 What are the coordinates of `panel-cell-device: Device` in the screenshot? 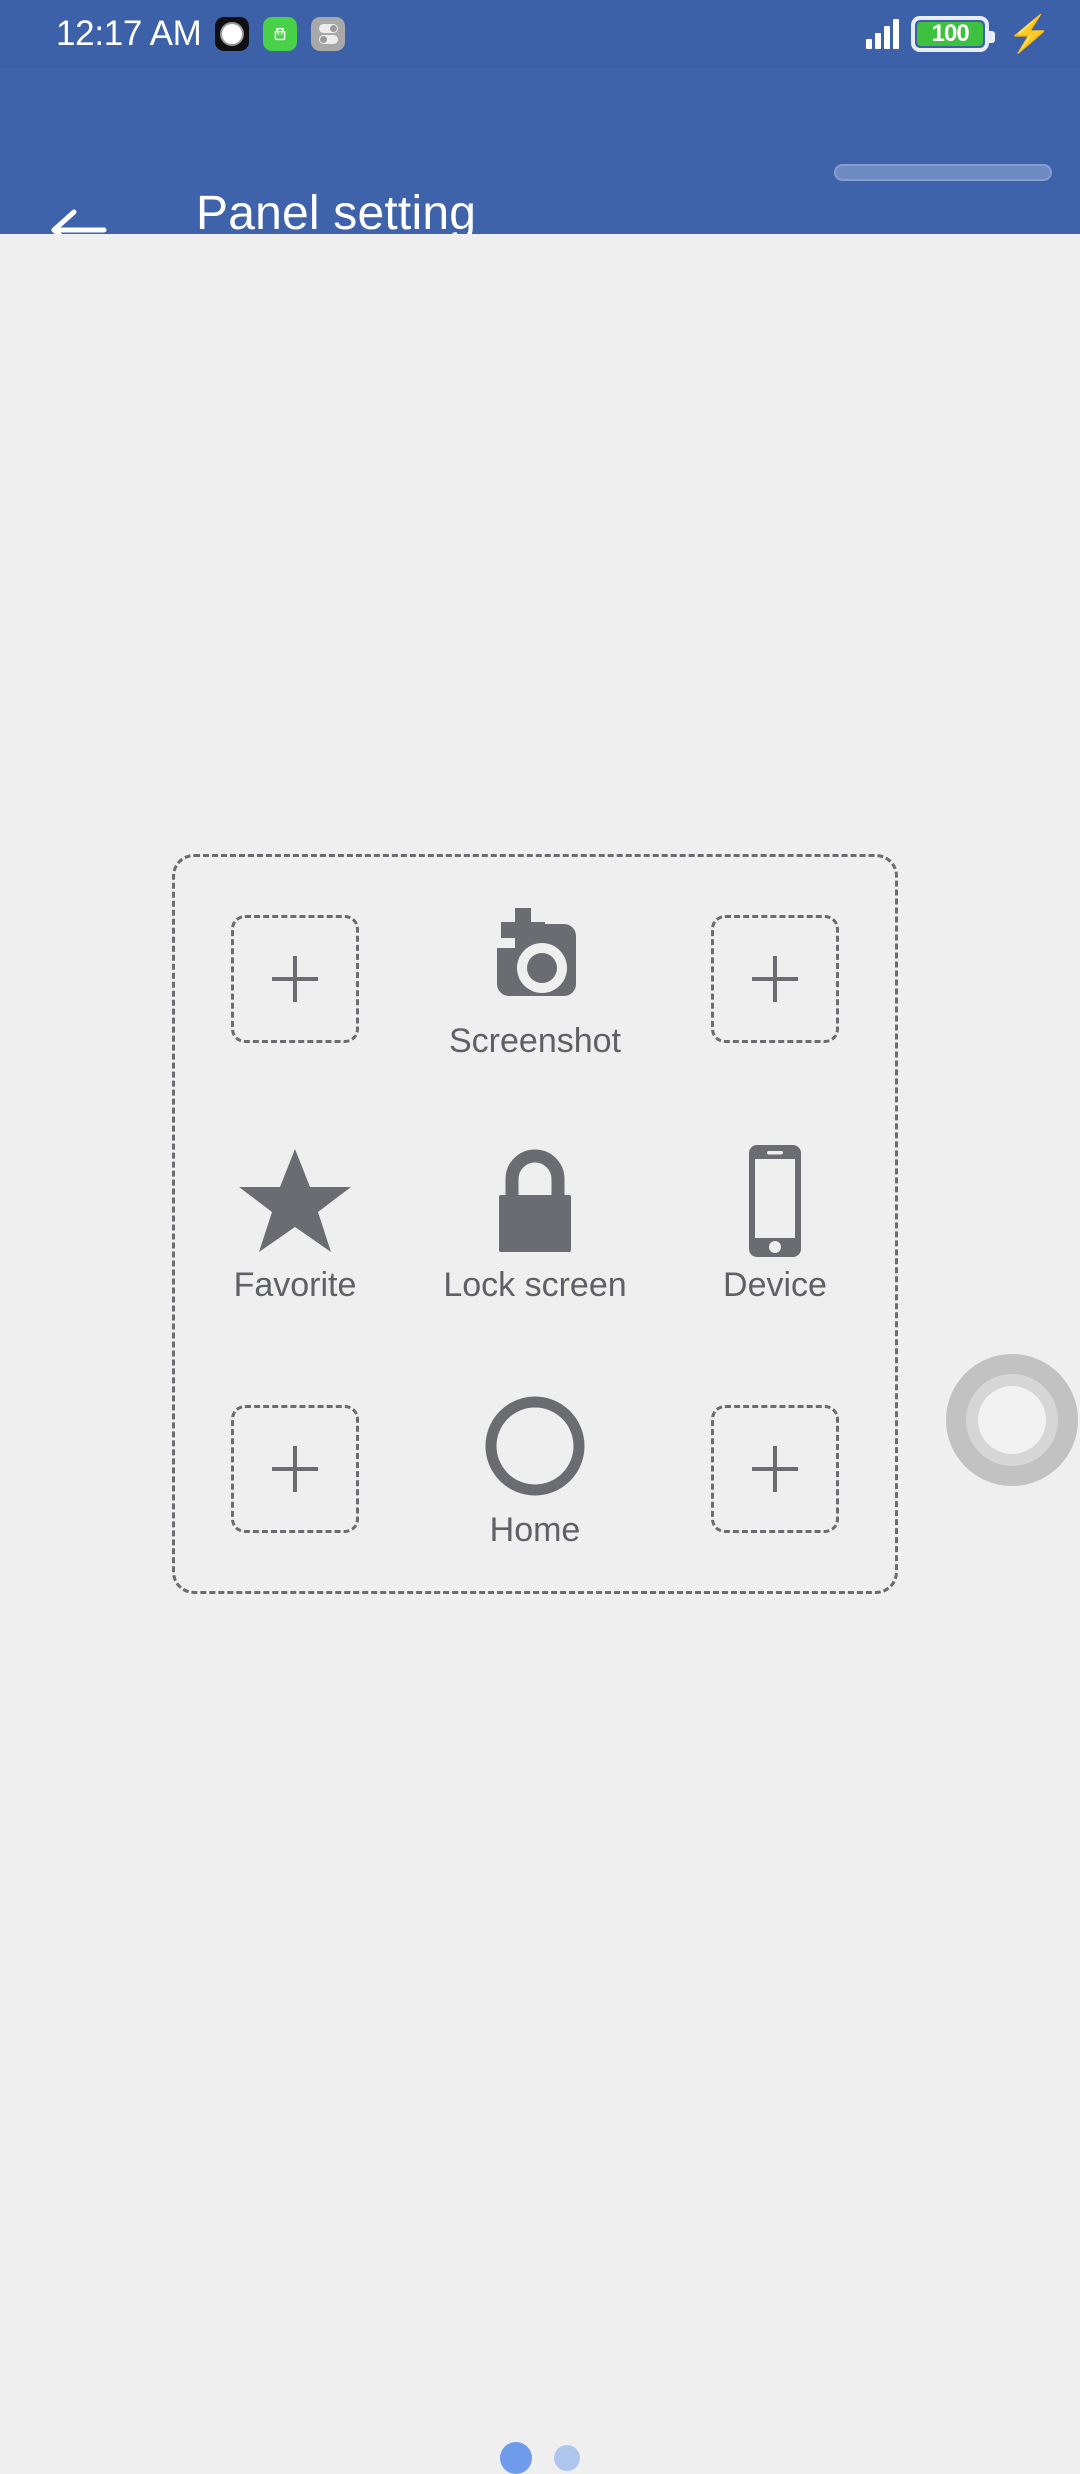 It's located at (775, 1224).